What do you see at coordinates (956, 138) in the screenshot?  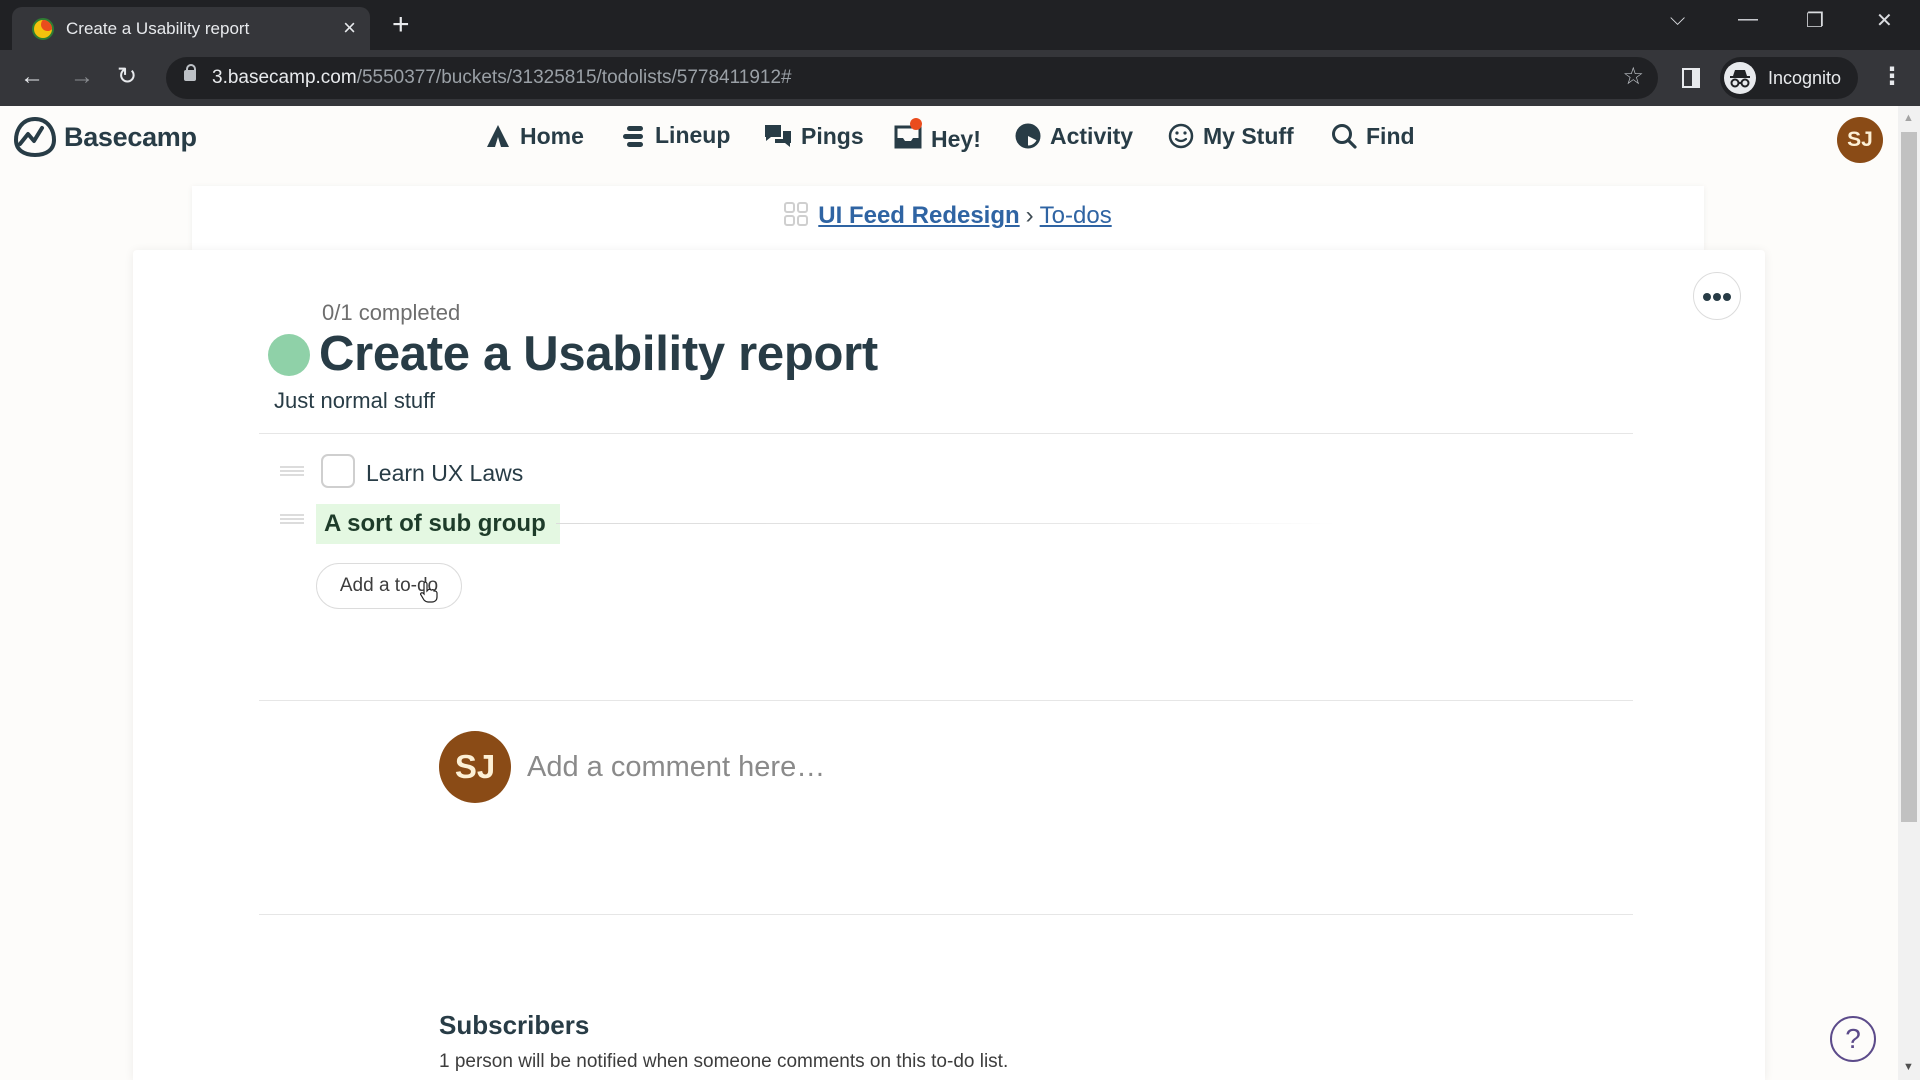 I see `nav-hey-label: Hey!` at bounding box center [956, 138].